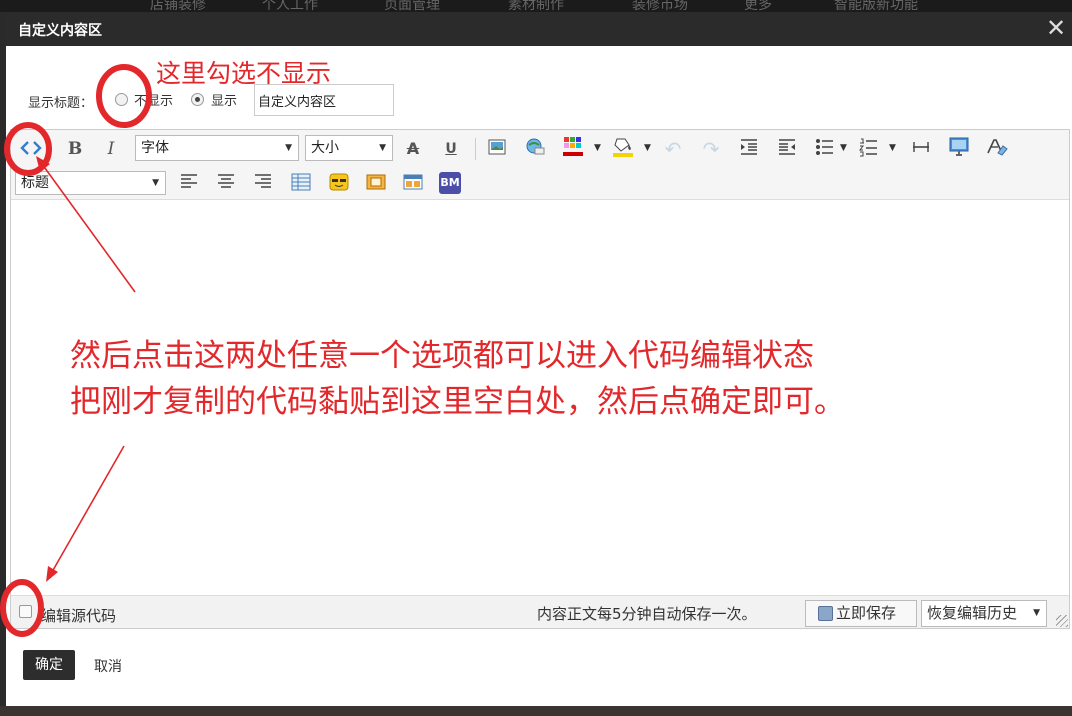 The image size is (1072, 716). Describe the element at coordinates (339, 184) in the screenshot. I see `emoticon-icon` at that location.